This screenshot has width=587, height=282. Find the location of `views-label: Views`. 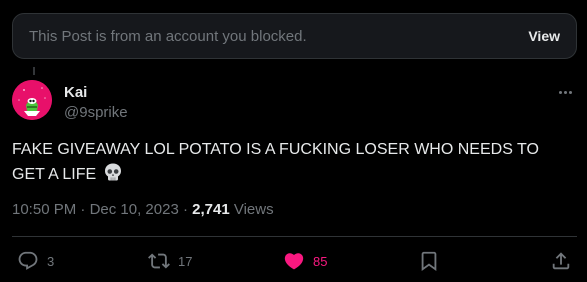

views-label: Views is located at coordinates (253, 209).